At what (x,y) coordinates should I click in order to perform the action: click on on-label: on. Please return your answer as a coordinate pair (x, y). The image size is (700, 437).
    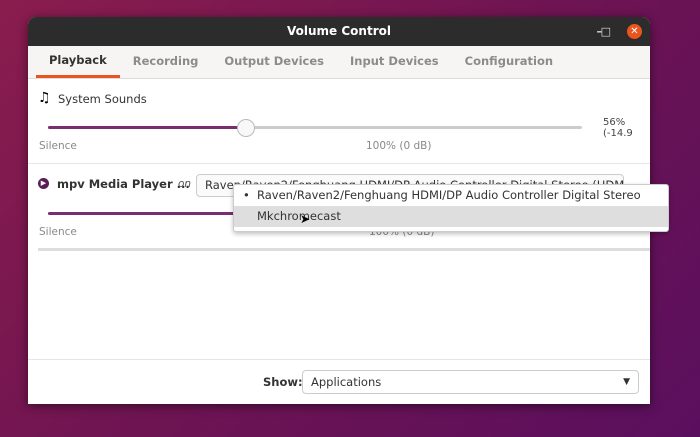
    Looking at the image, I should click on (185, 184).